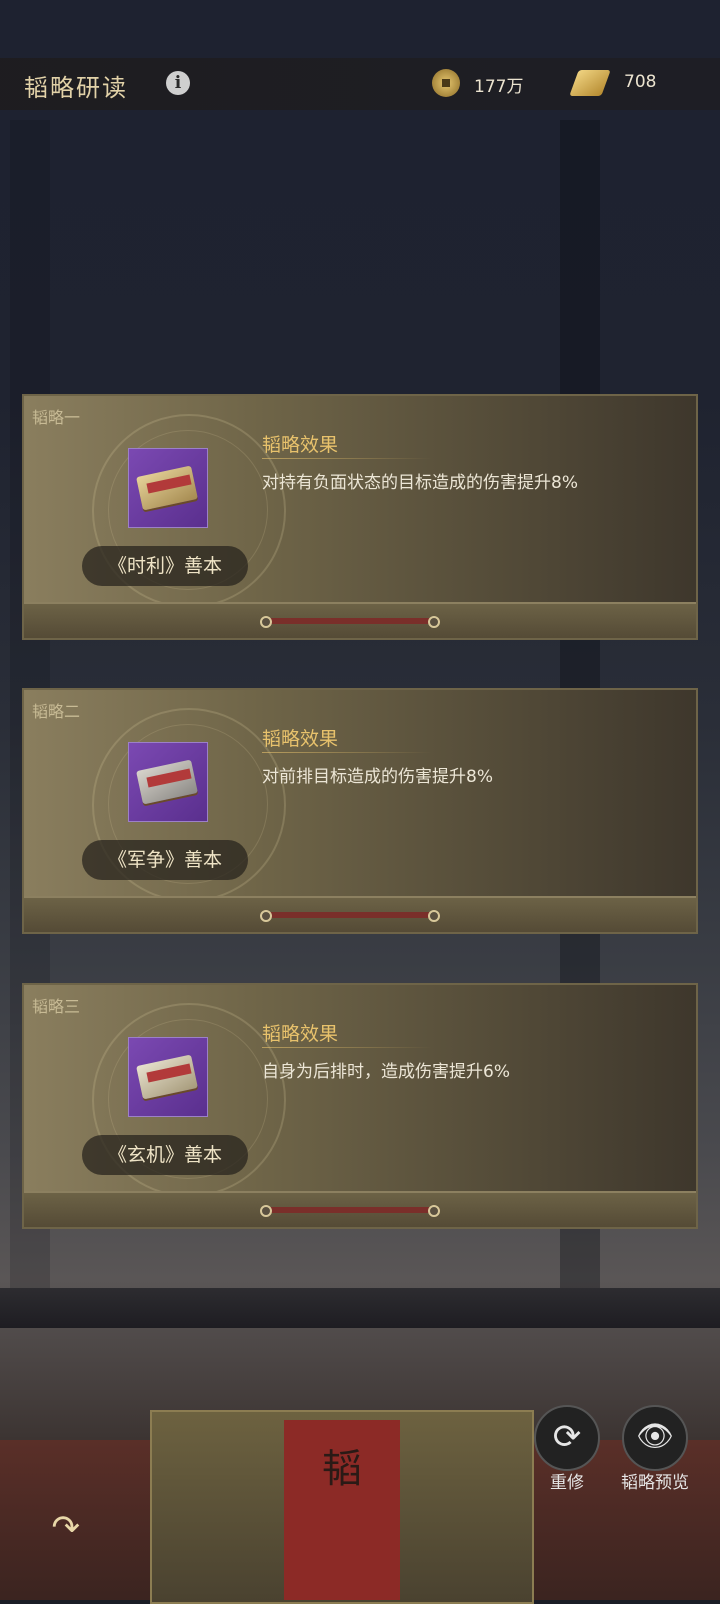 The image size is (720, 1604). What do you see at coordinates (499, 87) in the screenshot?
I see `coin-count: 177万` at bounding box center [499, 87].